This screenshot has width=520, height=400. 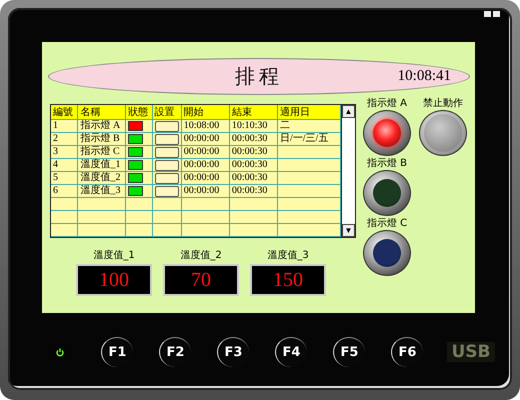 What do you see at coordinates (102, 112) in the screenshot?
I see `column-header: 名稱` at bounding box center [102, 112].